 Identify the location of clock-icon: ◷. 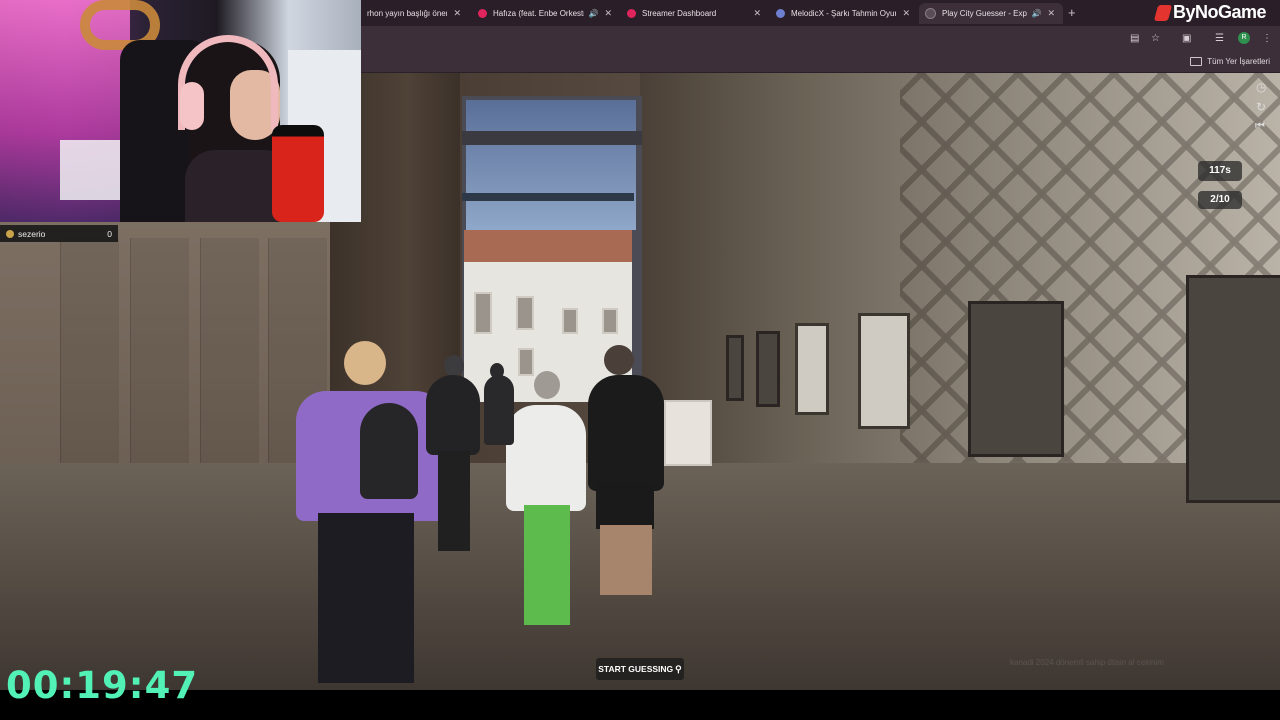
(1261, 87).